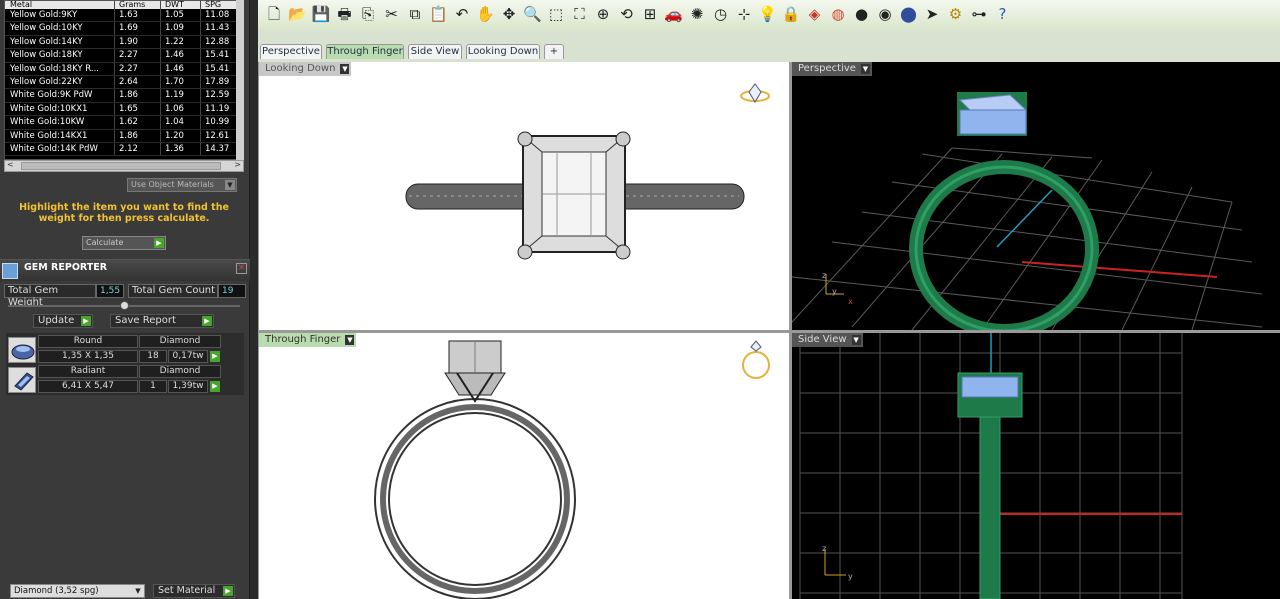 Image resolution: width=1280 pixels, height=599 pixels. Describe the element at coordinates (124, 56) in the screenshot. I see `table-row: Yellow Gold:18KY 2.27 1.46 15.41` at that location.